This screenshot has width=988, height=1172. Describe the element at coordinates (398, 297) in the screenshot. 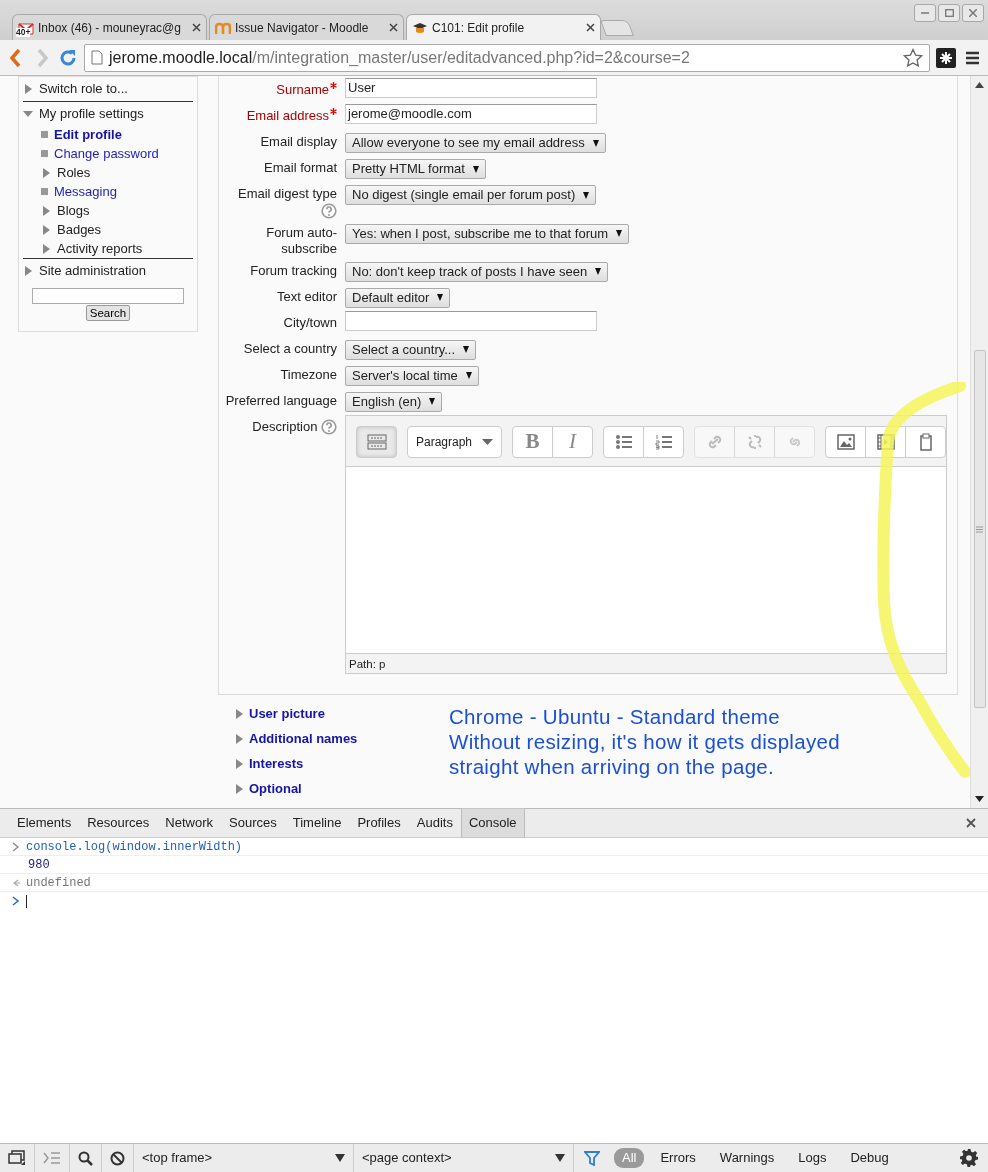

I see `dropdown: Default editor` at that location.